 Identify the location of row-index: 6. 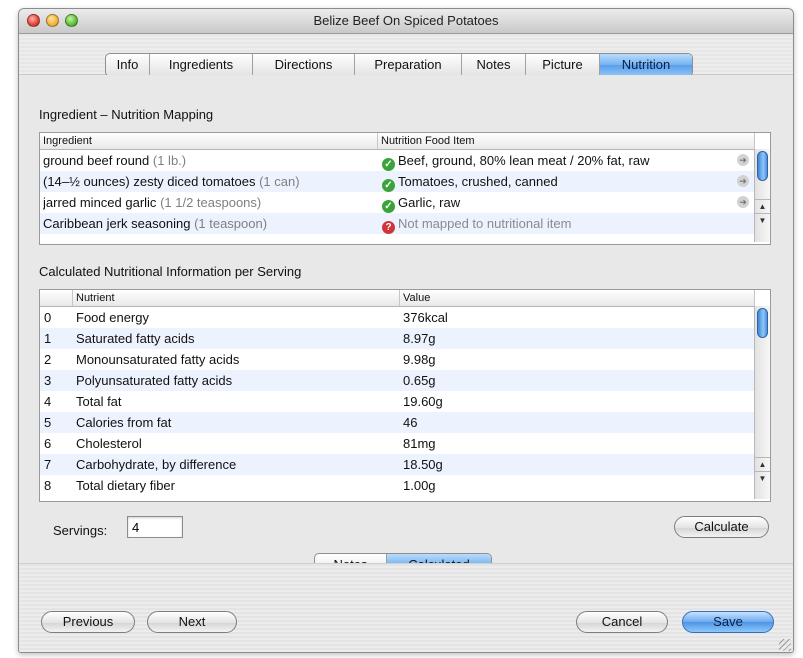
(48, 443).